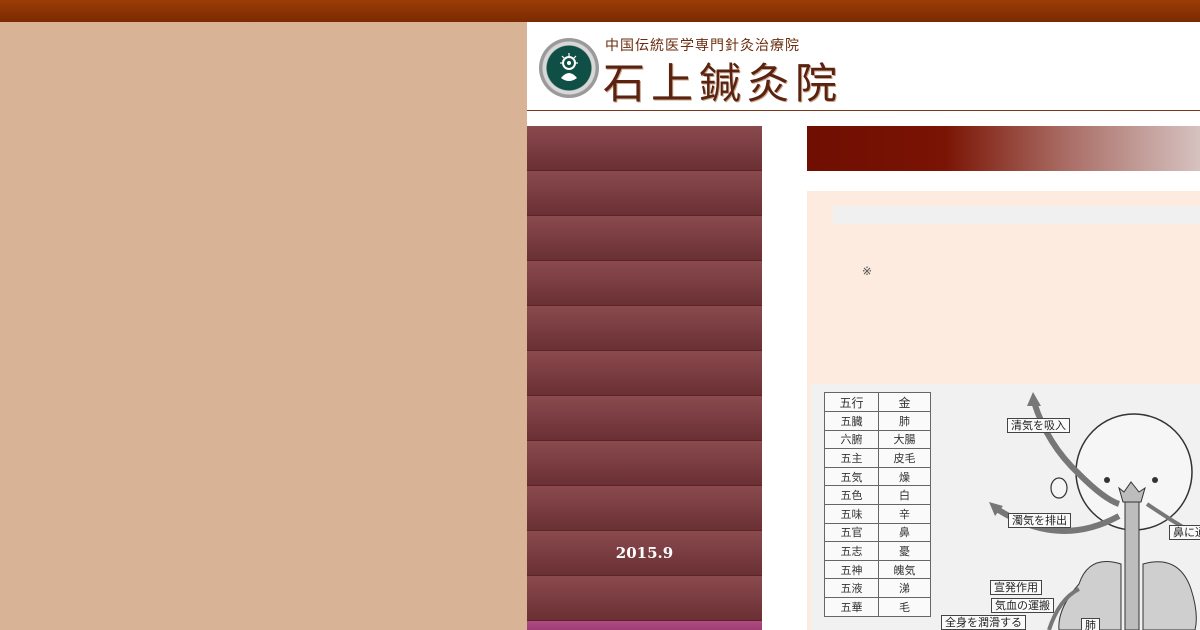 This screenshot has width=1200, height=630. Describe the element at coordinates (851, 439) in the screenshot. I see `table-cell: 六腑` at that location.